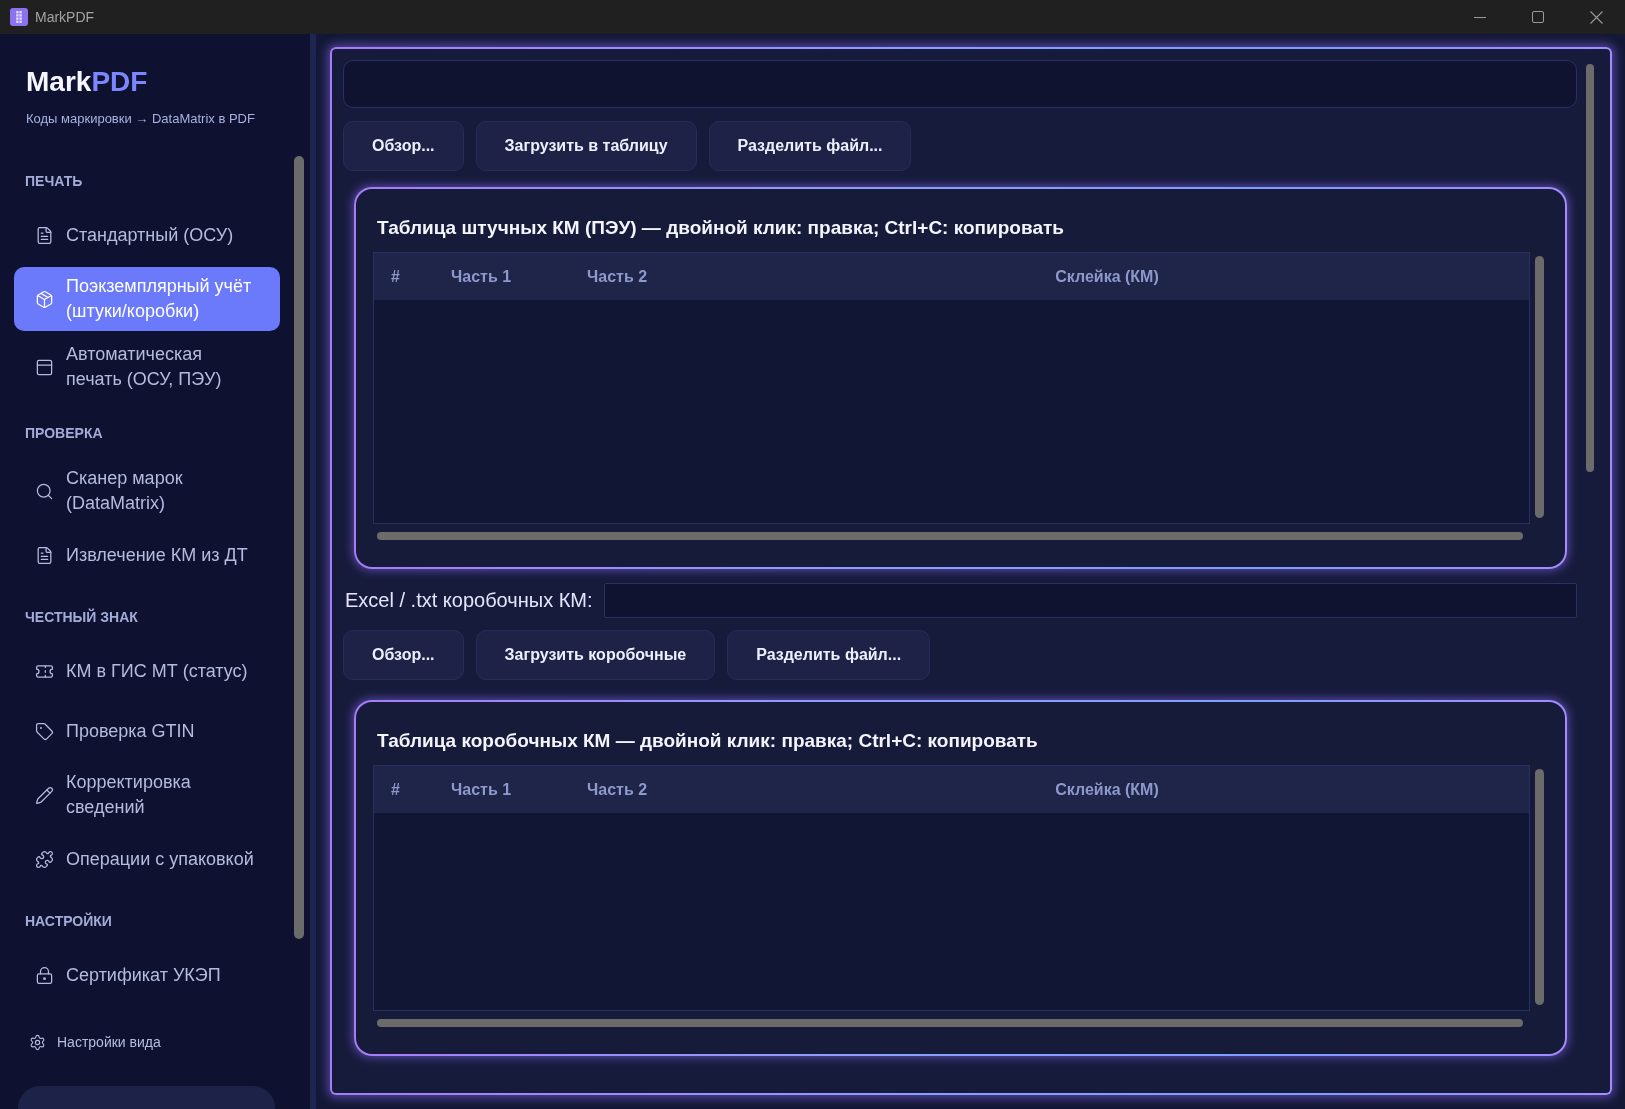 Image resolution: width=1625 pixels, height=1109 pixels. Describe the element at coordinates (1480, 17) in the screenshot. I see `minimize-icon` at that location.